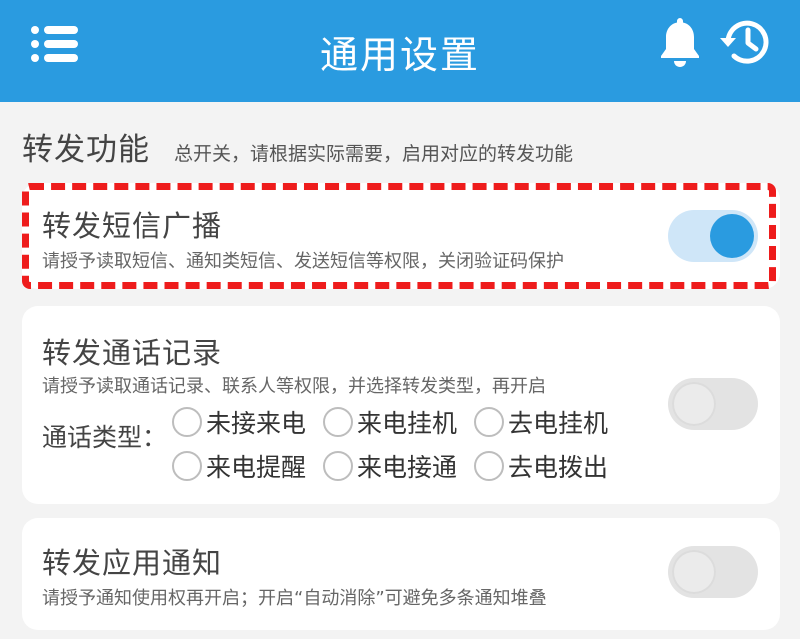 The width and height of the screenshot is (800, 639). Describe the element at coordinates (407, 467) in the screenshot. I see `radio-label: 来电接通` at that location.